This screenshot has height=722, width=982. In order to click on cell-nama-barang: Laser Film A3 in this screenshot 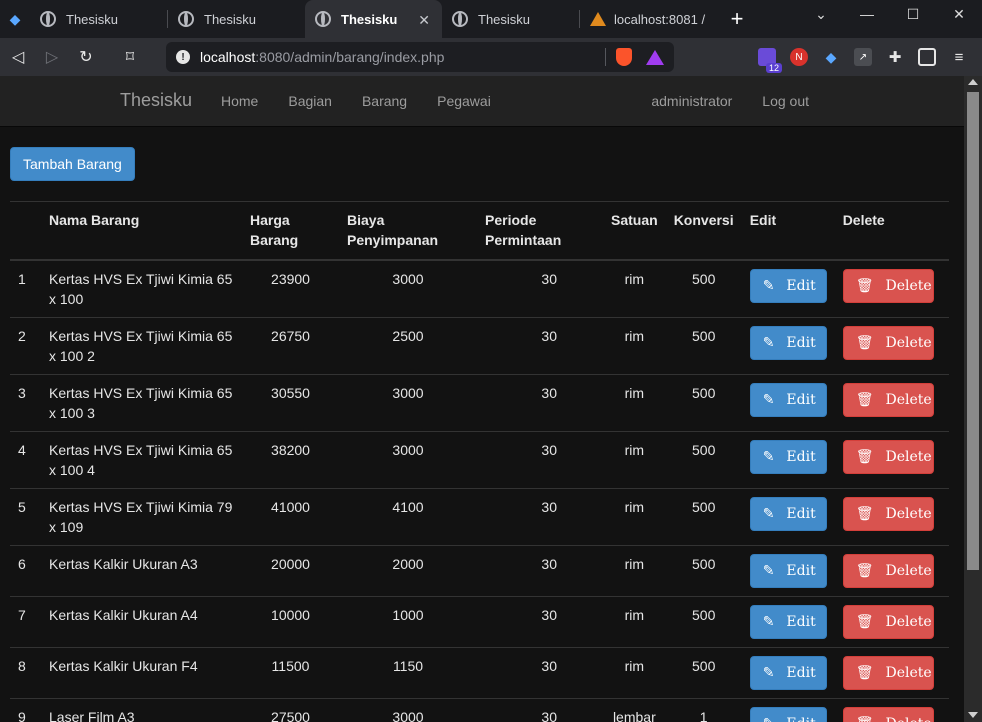, I will do `click(141, 710)`.